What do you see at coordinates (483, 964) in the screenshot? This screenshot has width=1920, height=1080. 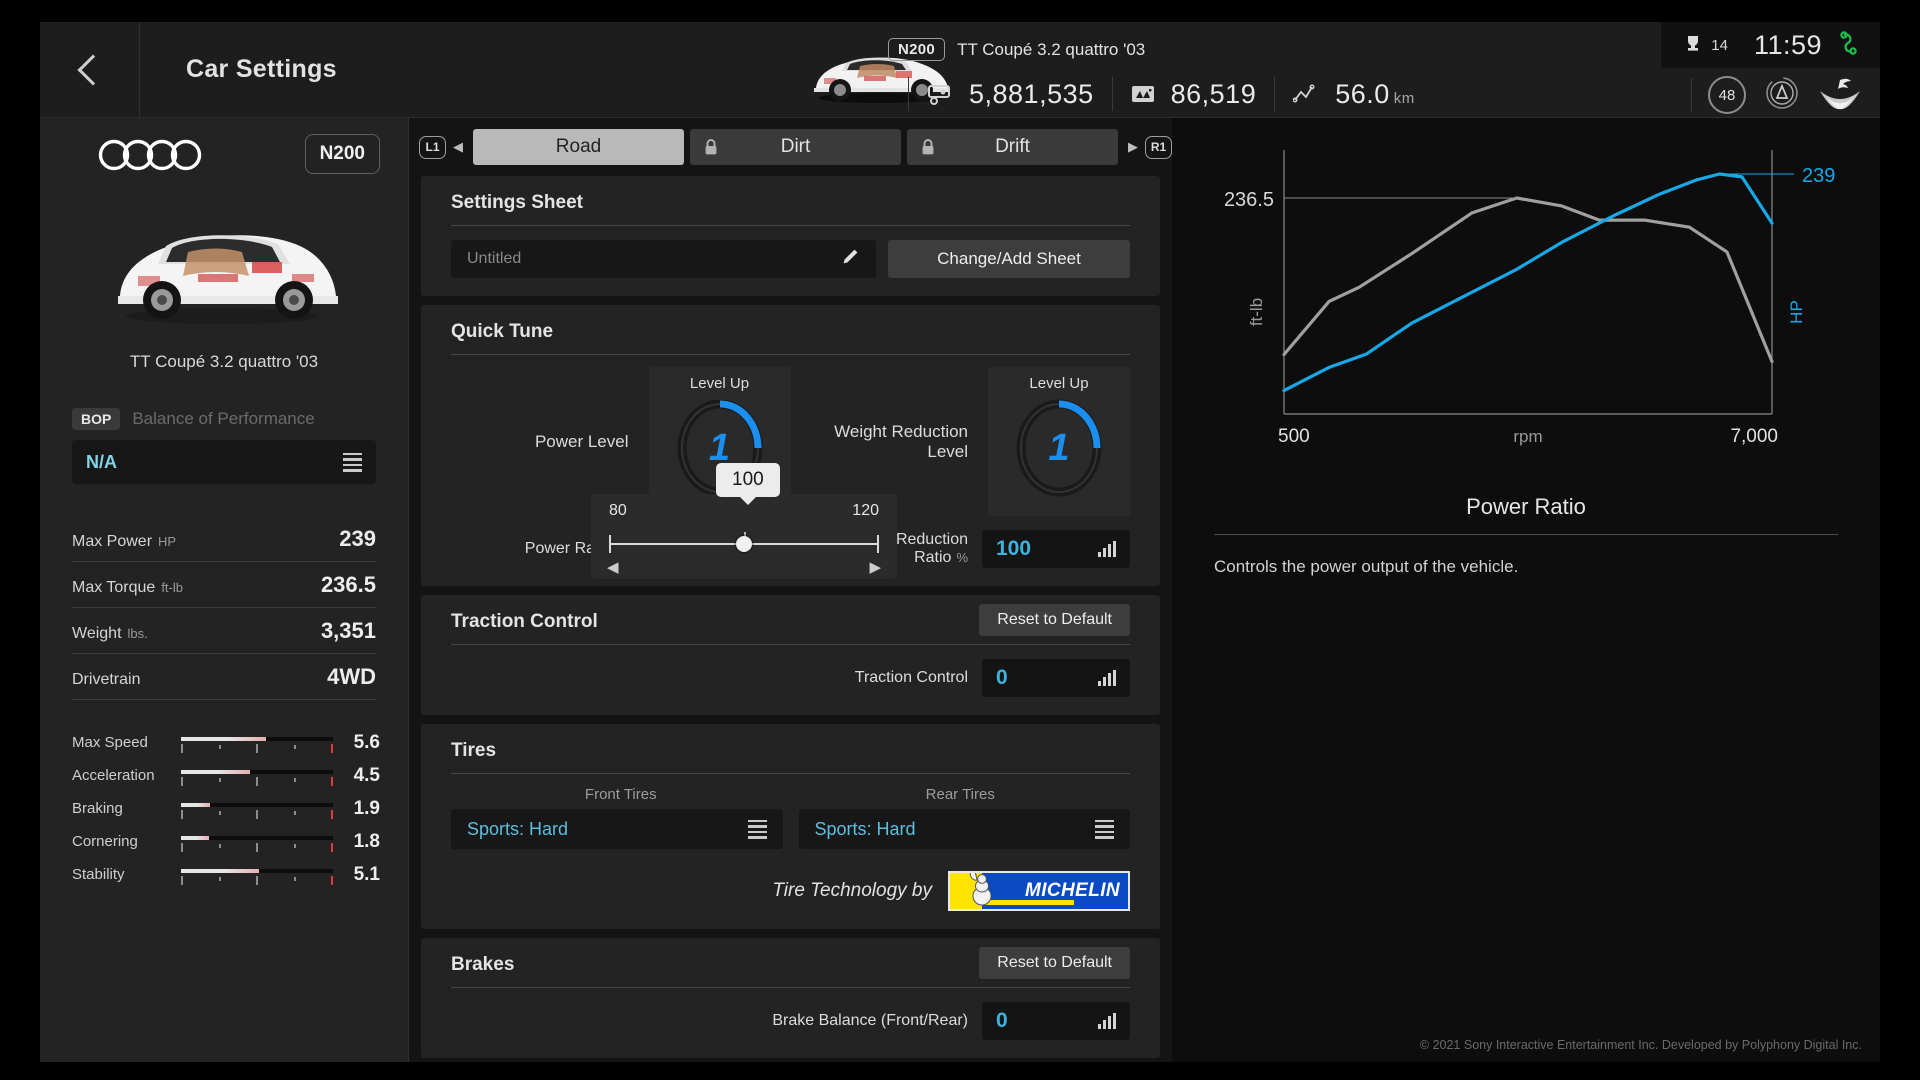 I see `card-title: Brakes` at bounding box center [483, 964].